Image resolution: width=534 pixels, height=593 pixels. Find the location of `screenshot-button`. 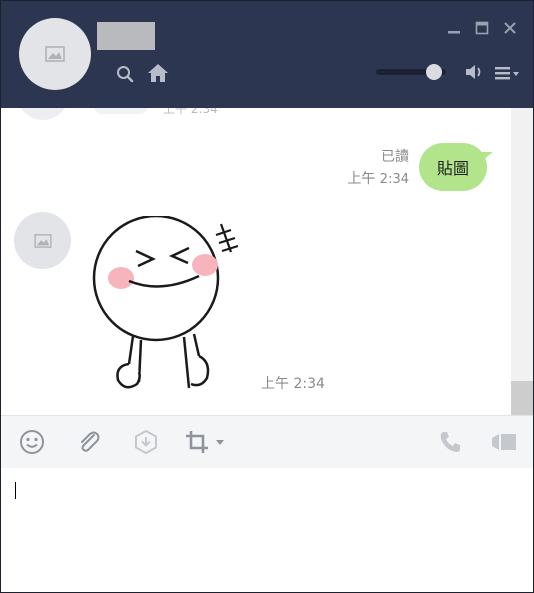

screenshot-button is located at coordinates (197, 442).